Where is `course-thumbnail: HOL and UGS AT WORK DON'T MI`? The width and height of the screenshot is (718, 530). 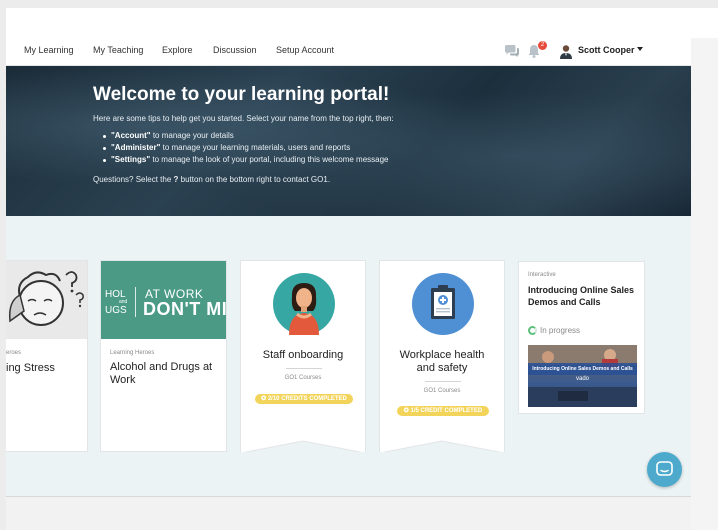
course-thumbnail: HOL and UGS AT WORK DON'T MI is located at coordinates (163, 300).